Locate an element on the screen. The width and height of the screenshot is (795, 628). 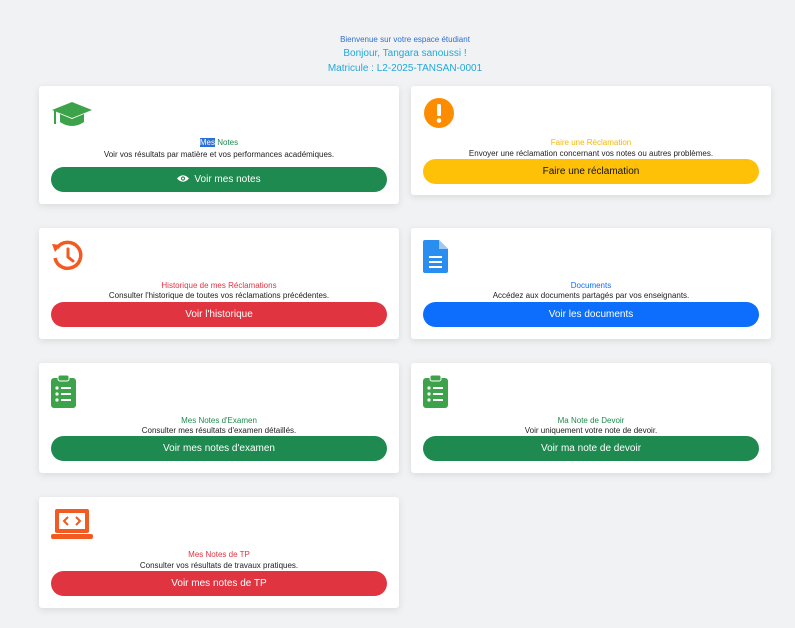
voir-notes-examen-button: Voir mes notes d'examen is located at coordinates (219, 448).